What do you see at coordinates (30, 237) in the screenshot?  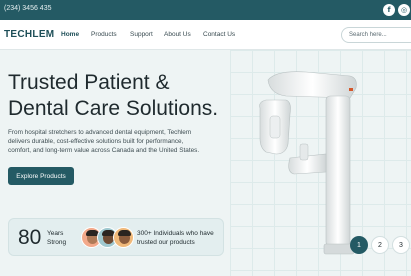 I see `years-number: 80` at bounding box center [30, 237].